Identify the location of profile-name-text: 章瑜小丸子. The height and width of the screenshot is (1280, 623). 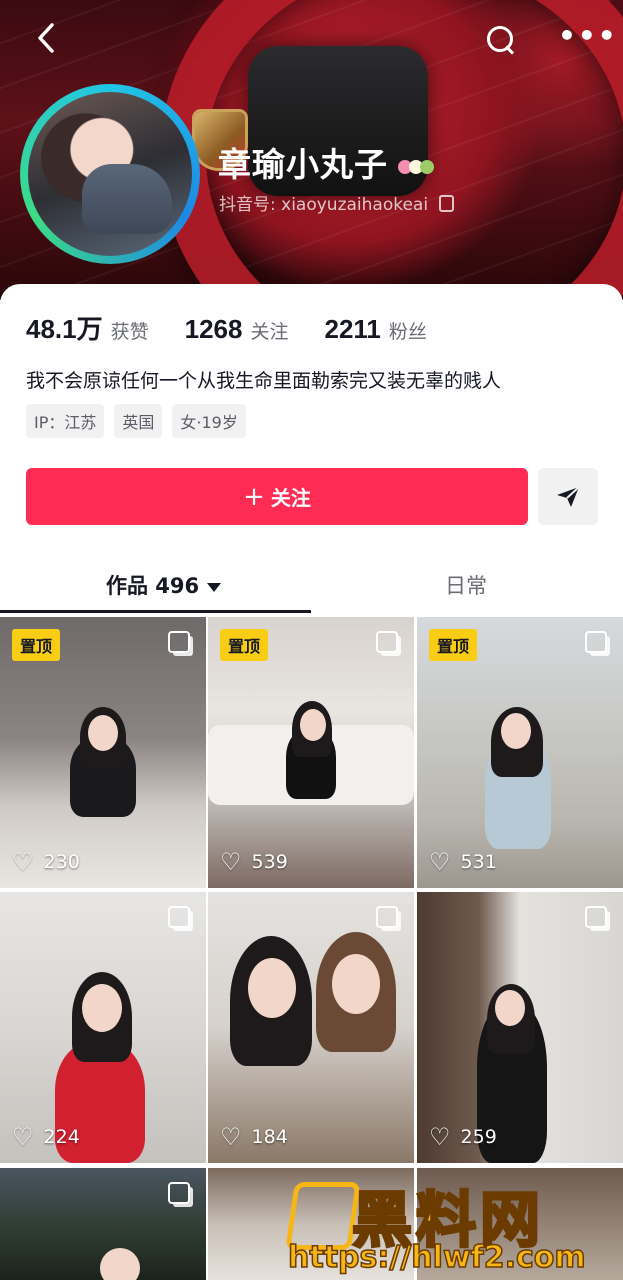
(303, 164).